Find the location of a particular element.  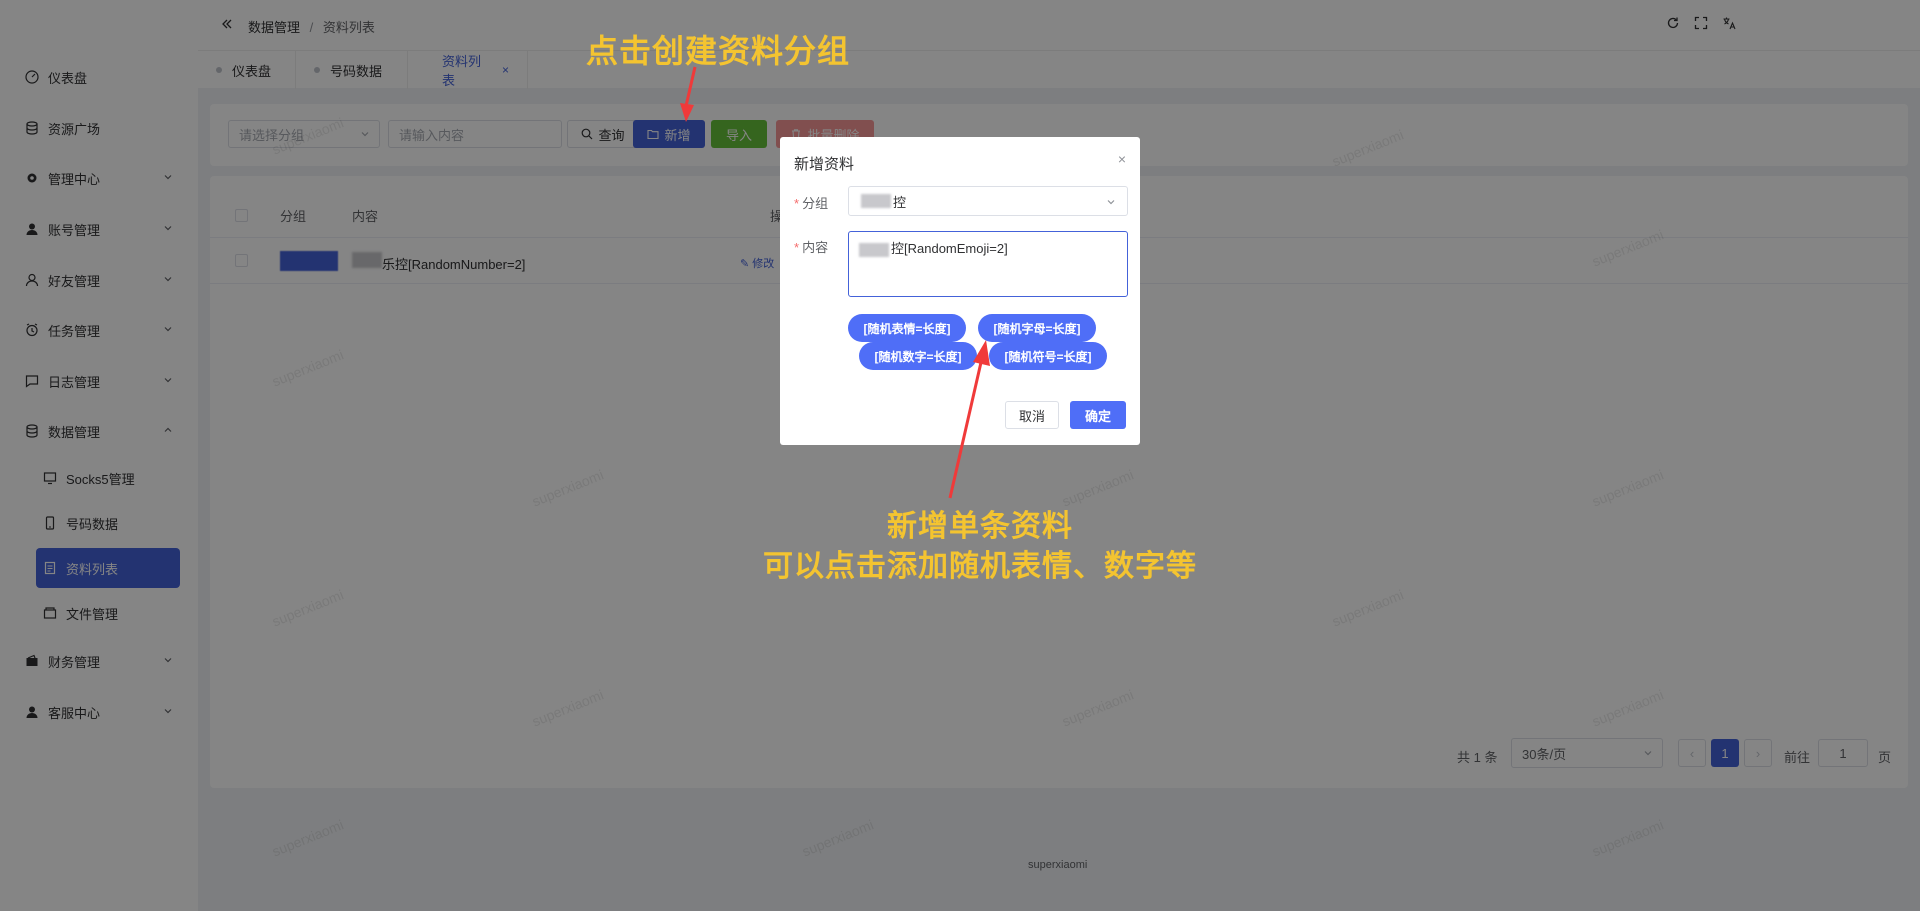

arrow-to-chips is located at coordinates (969, 419).